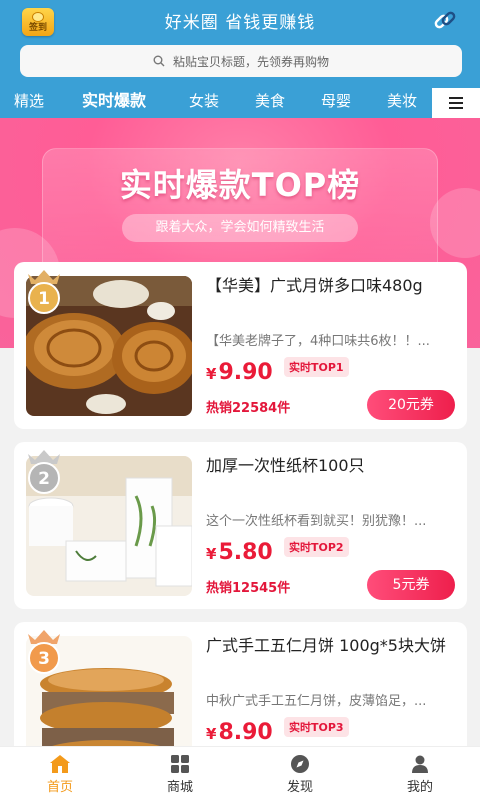  What do you see at coordinates (411, 405) in the screenshot?
I see `coupon-button: 20元券` at bounding box center [411, 405].